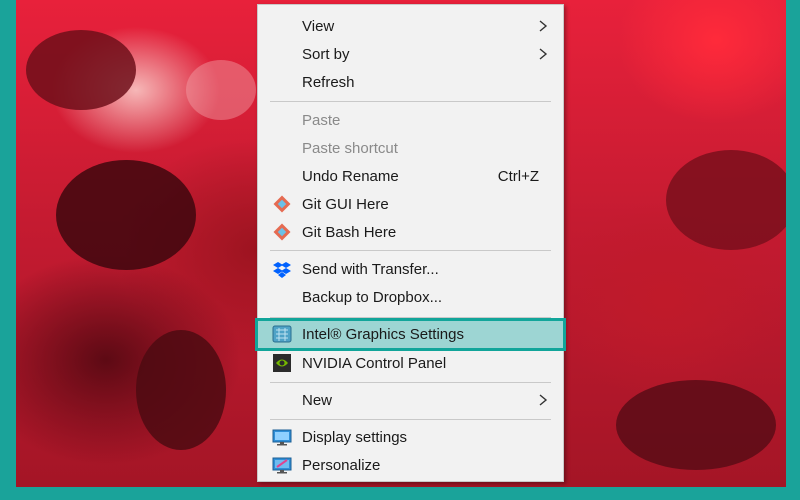 Image resolution: width=800 pixels, height=500 pixels. Describe the element at coordinates (410, 204) in the screenshot. I see `menu-item-git-gui: Git GUI Here` at that location.